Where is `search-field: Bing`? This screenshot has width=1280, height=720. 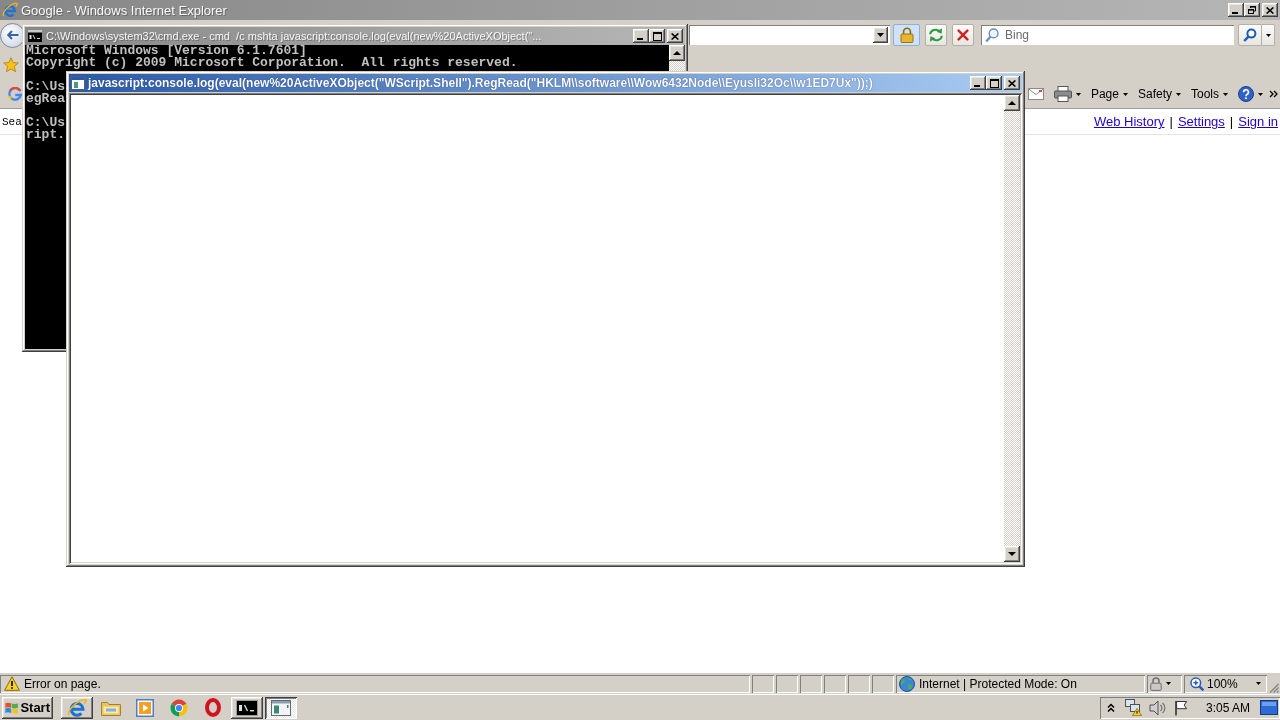
search-field: Bing is located at coordinates (1107, 35).